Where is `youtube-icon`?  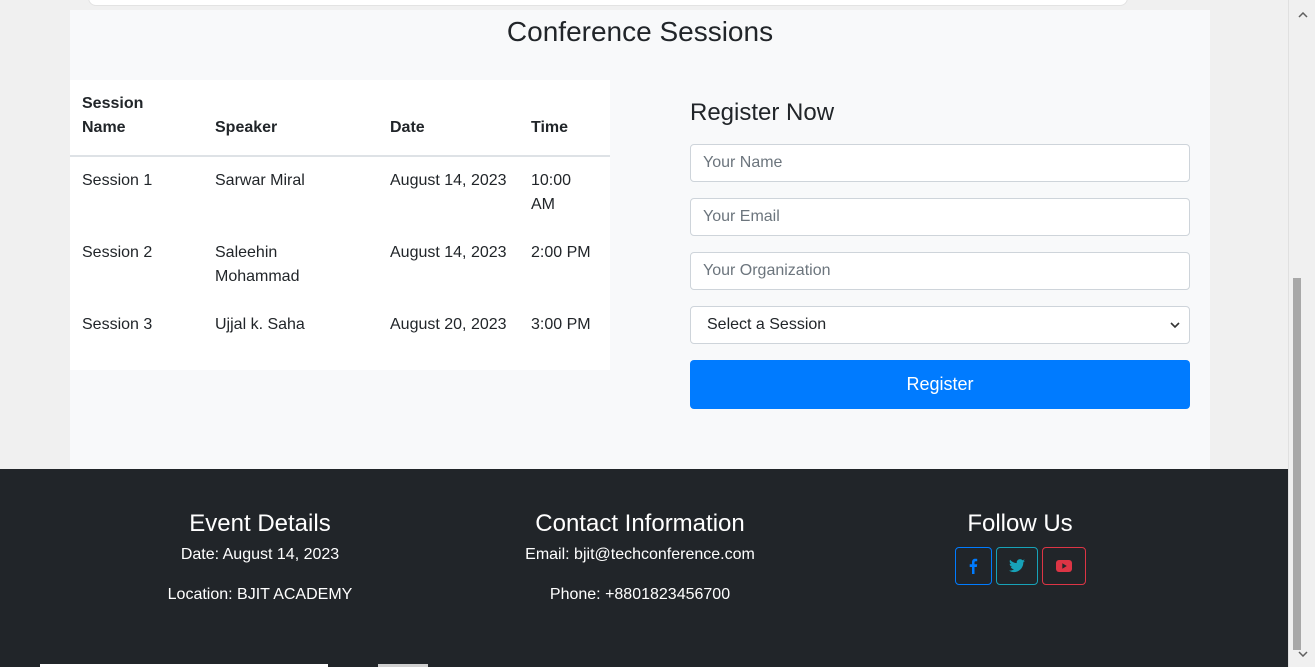 youtube-icon is located at coordinates (1063, 566).